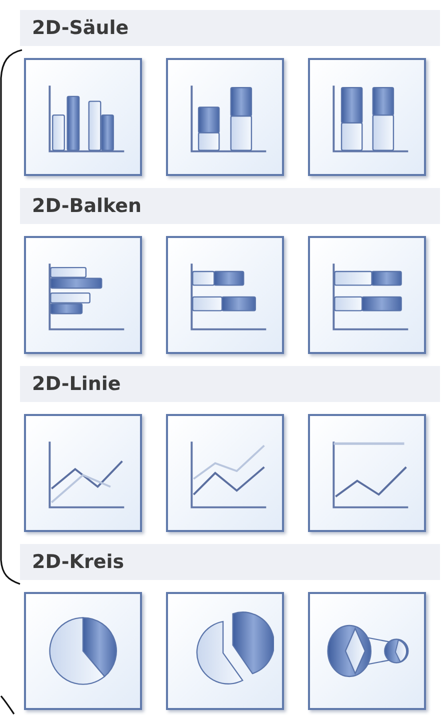 The height and width of the screenshot is (715, 448). I want to click on bracket-line, so click(7, 705).